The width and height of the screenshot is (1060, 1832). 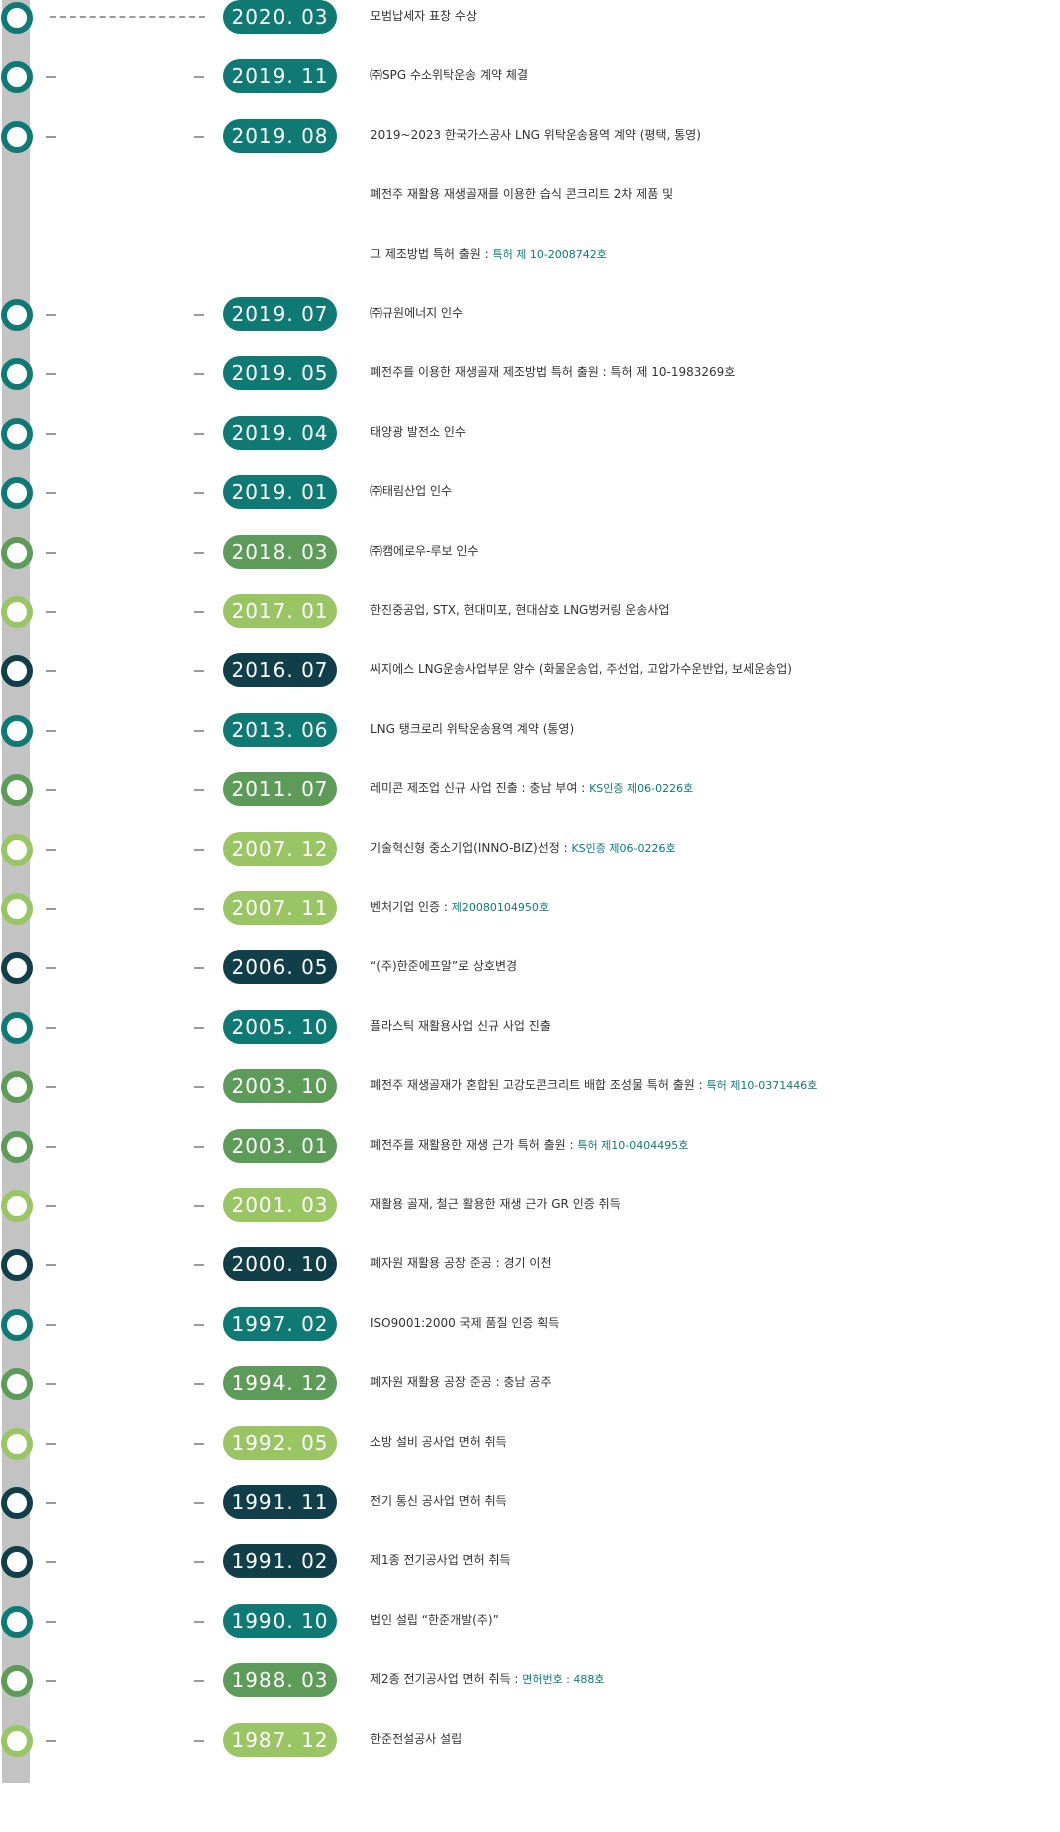 I want to click on event-note: 제20080104950호, so click(x=500, y=907).